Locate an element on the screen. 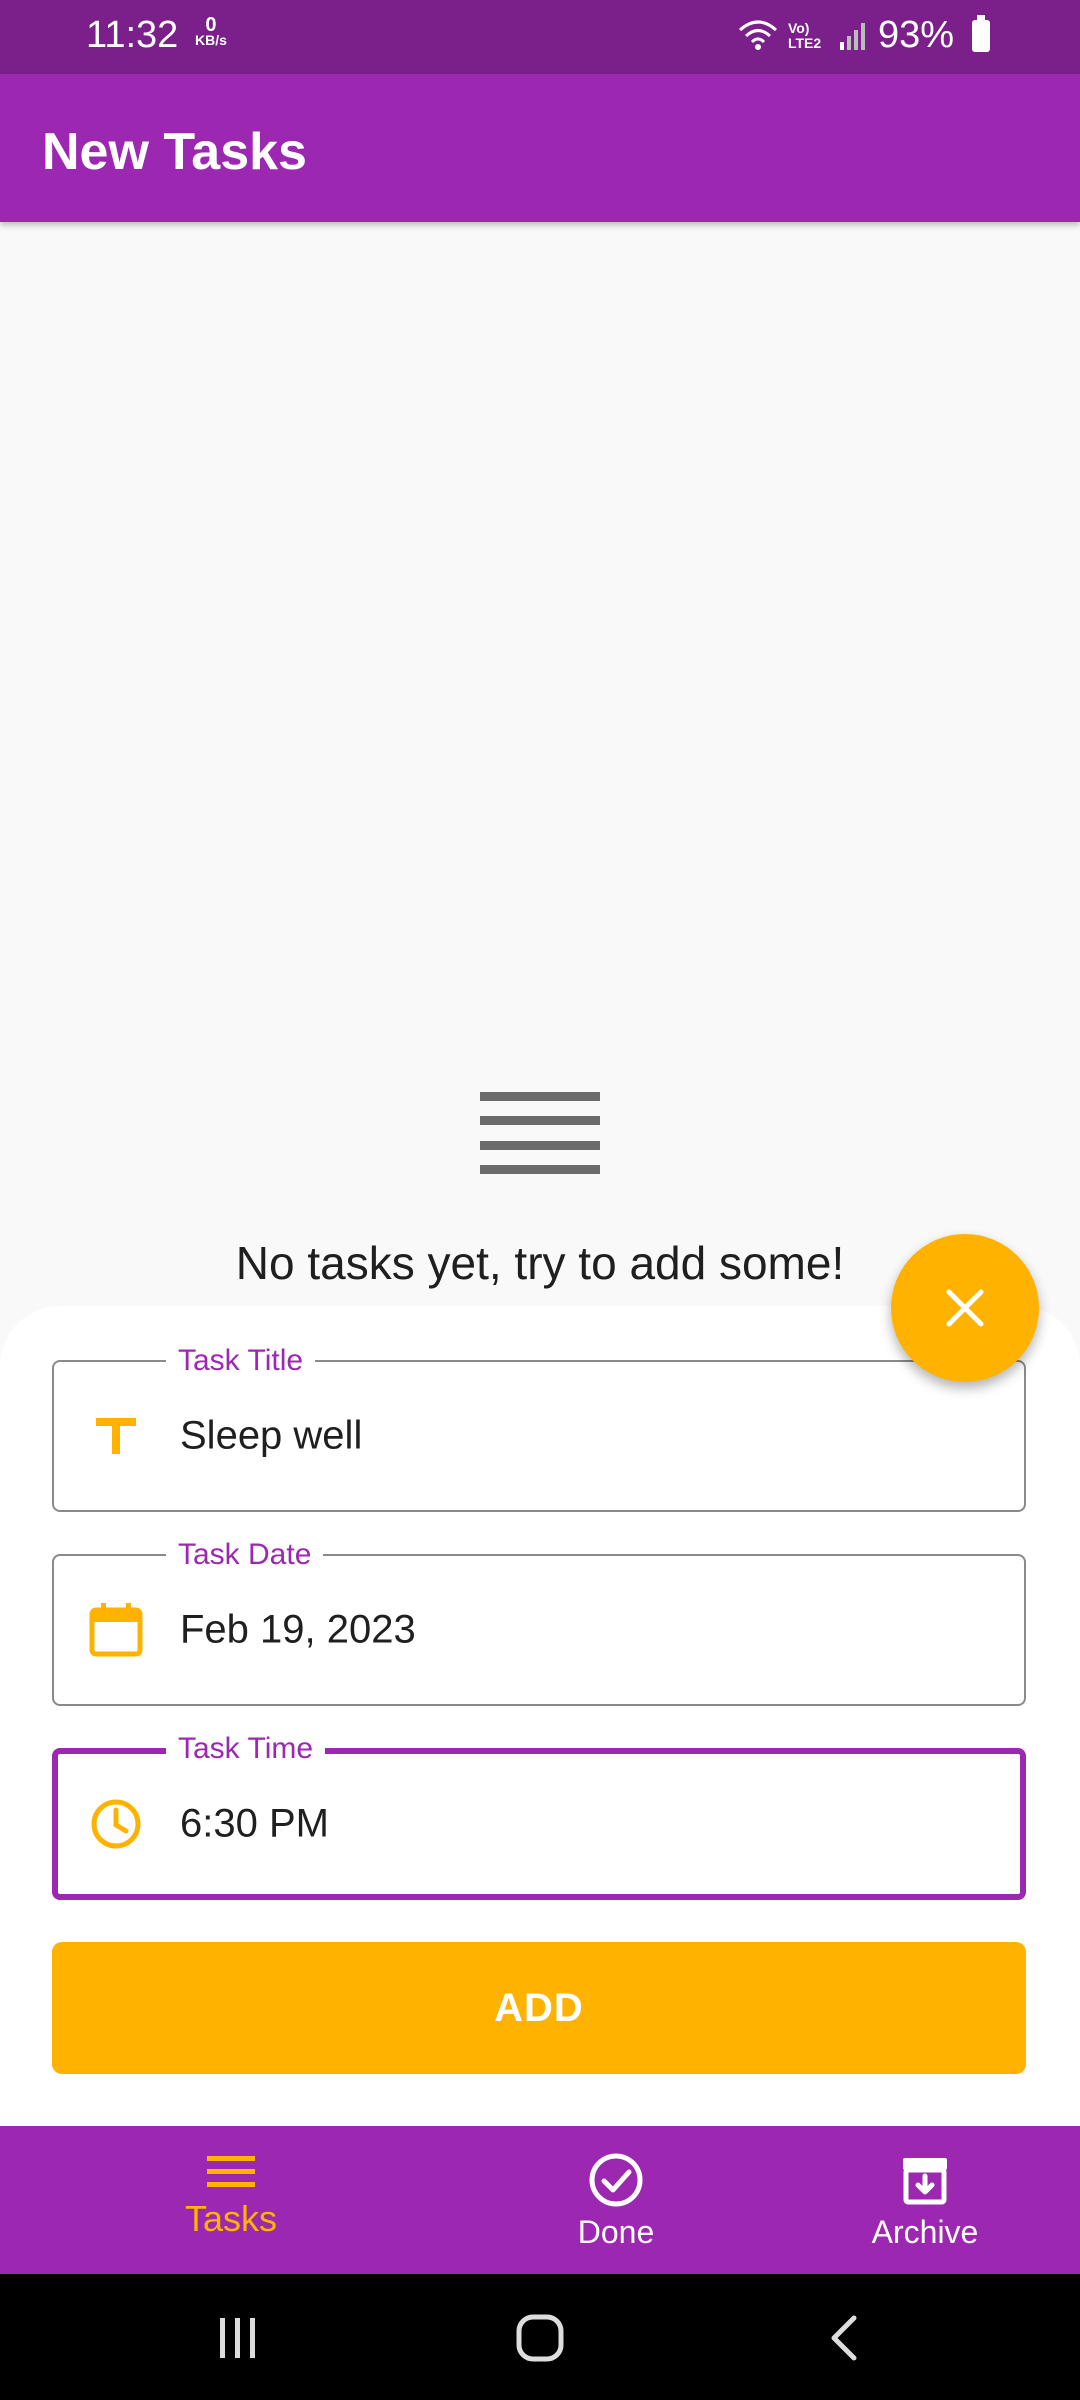  signal-icon is located at coordinates (852, 36).